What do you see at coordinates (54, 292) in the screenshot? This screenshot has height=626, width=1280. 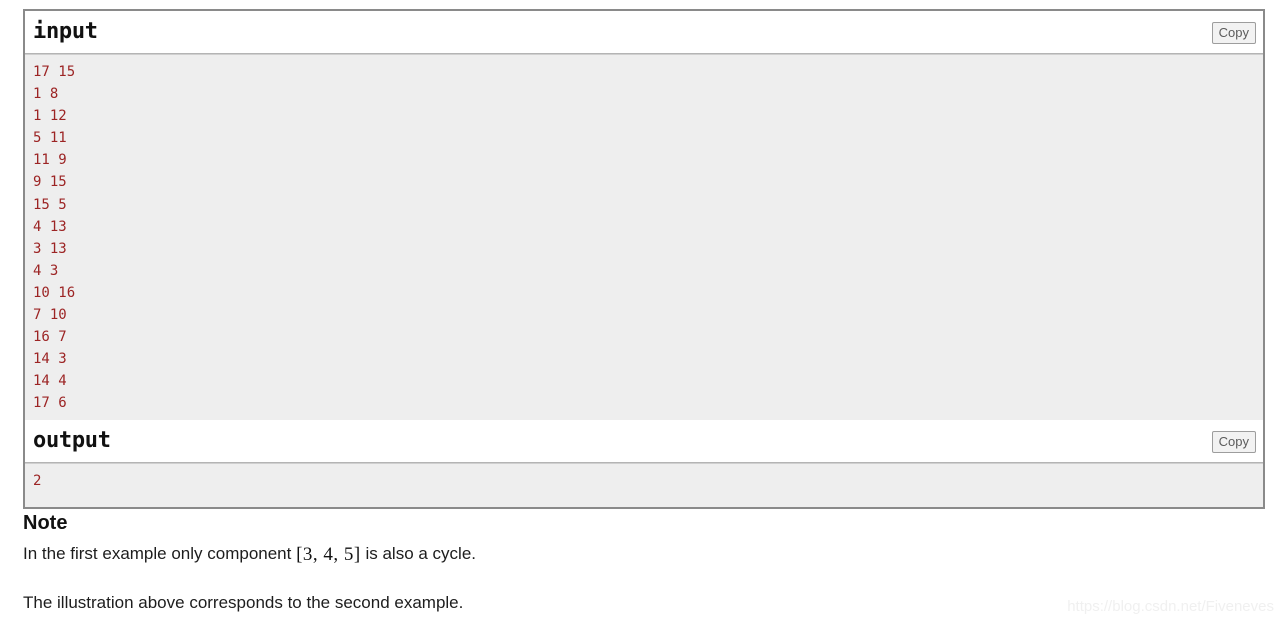 I see `input-line: 10 16` at bounding box center [54, 292].